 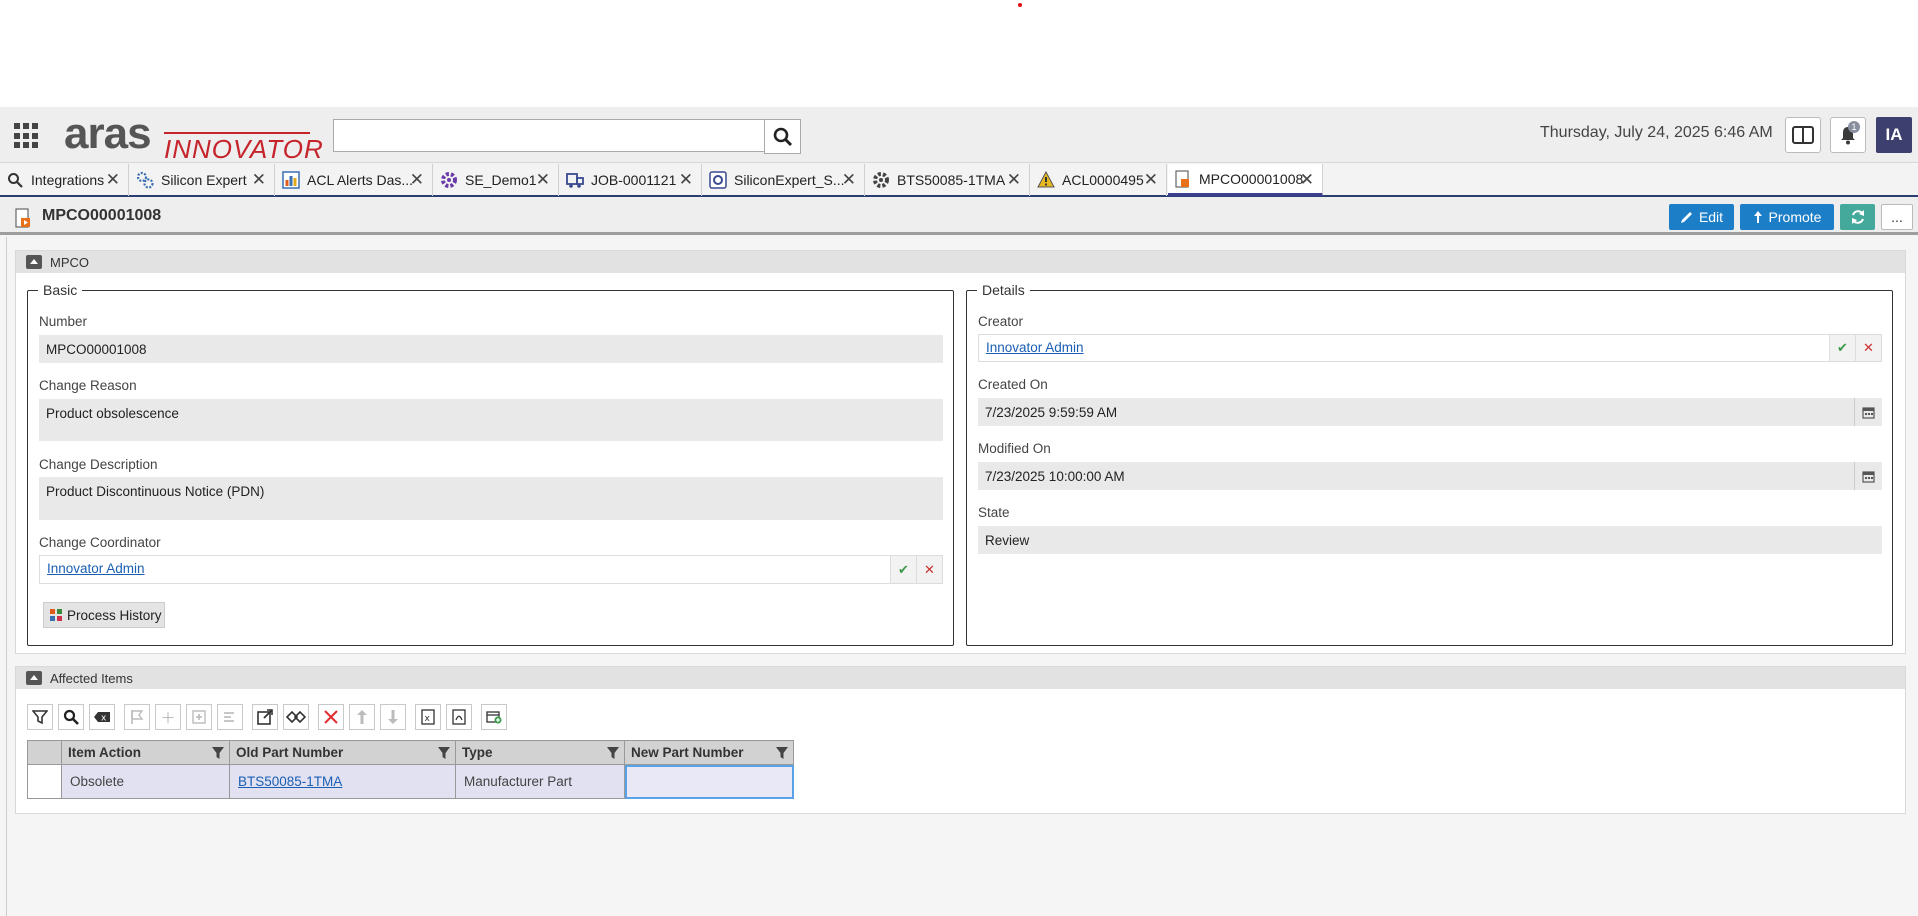 What do you see at coordinates (96, 568) in the screenshot?
I see `change-coordinator-link: Innovator Admin` at bounding box center [96, 568].